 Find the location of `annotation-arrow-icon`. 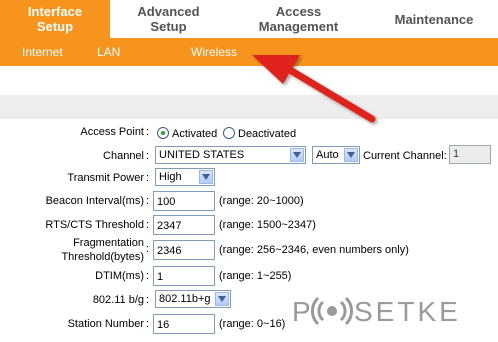

annotation-arrow-icon is located at coordinates (314, 89).